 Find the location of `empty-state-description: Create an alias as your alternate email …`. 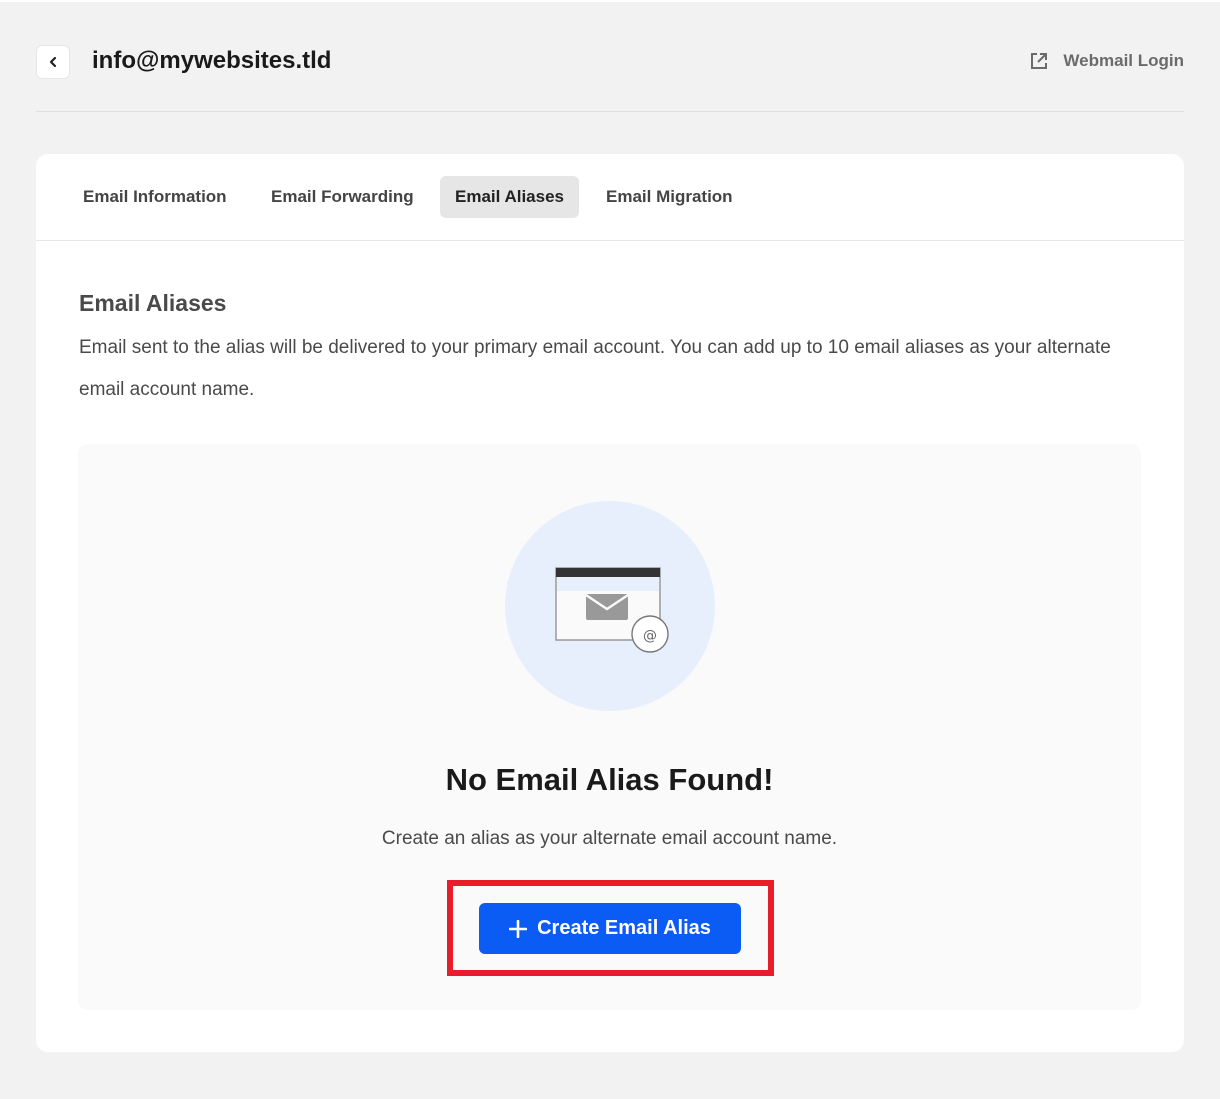

empty-state-description: Create an alias as your alternate email … is located at coordinates (609, 838).